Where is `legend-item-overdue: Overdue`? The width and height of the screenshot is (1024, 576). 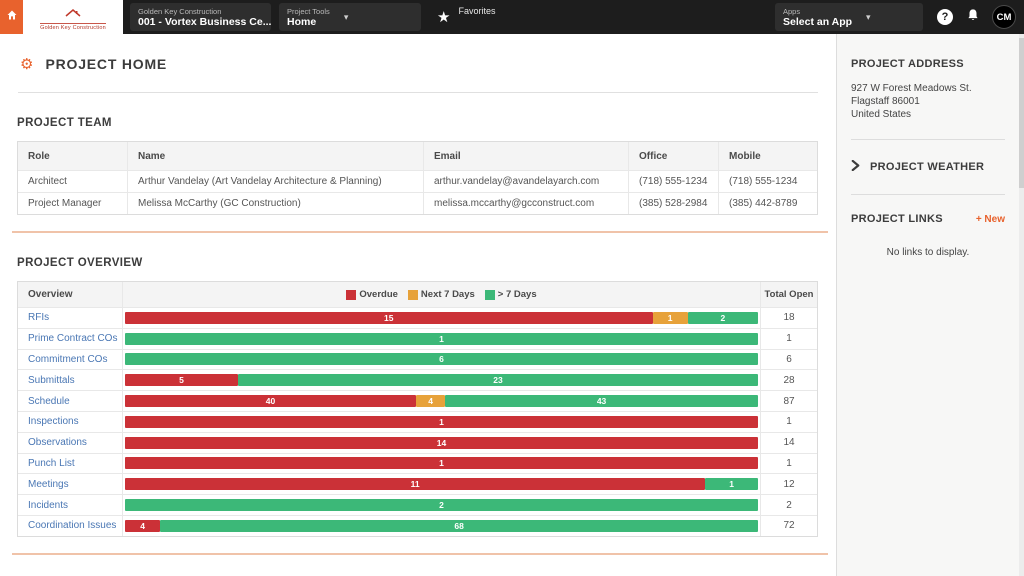 legend-item-overdue: Overdue is located at coordinates (372, 294).